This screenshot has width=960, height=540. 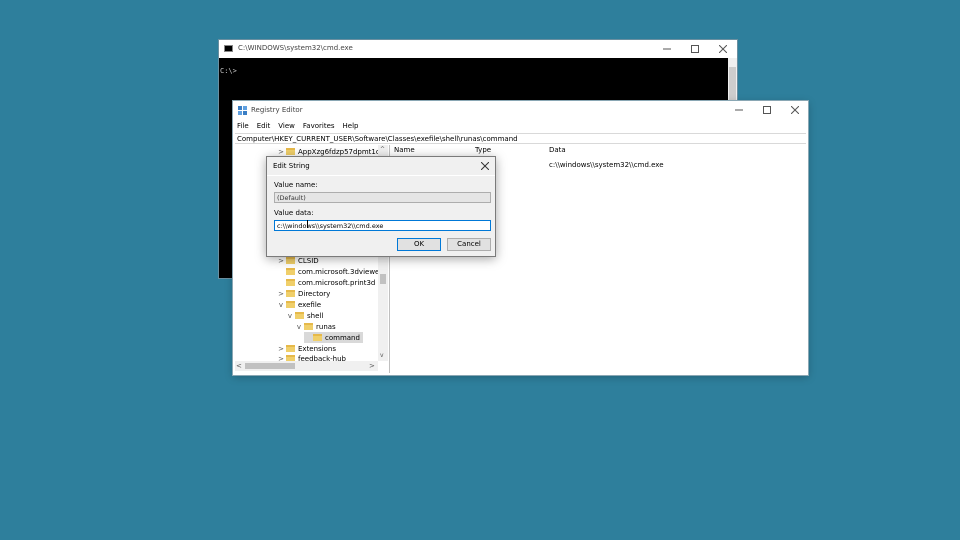 What do you see at coordinates (606, 165) in the screenshot?
I see `value-data: c:\\windows\\system32\\cmd.exe` at bounding box center [606, 165].